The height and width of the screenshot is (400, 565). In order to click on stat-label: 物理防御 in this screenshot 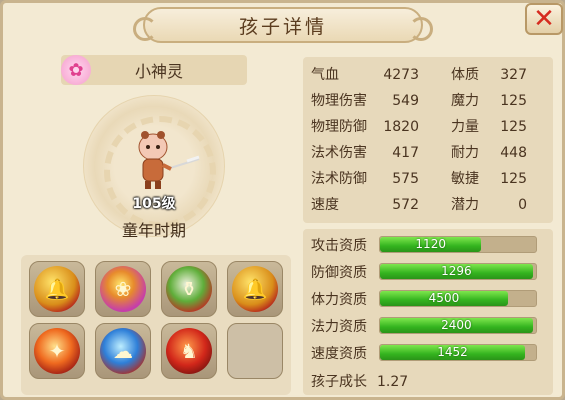, I will do `click(339, 127)`.